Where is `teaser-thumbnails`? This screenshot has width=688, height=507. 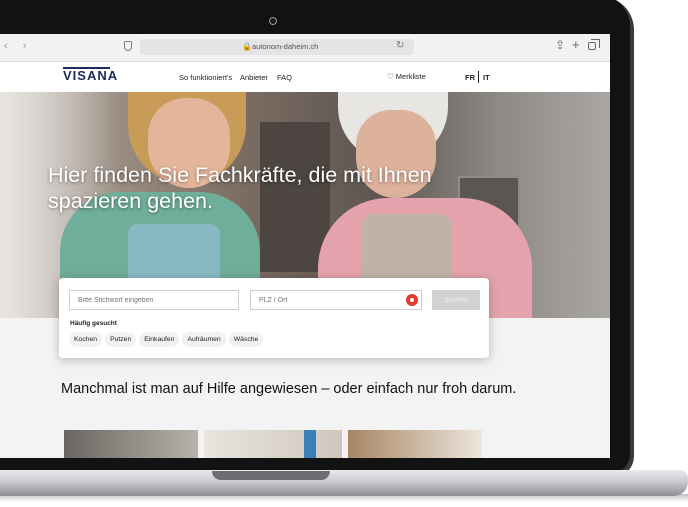 teaser-thumbnails is located at coordinates (274, 444).